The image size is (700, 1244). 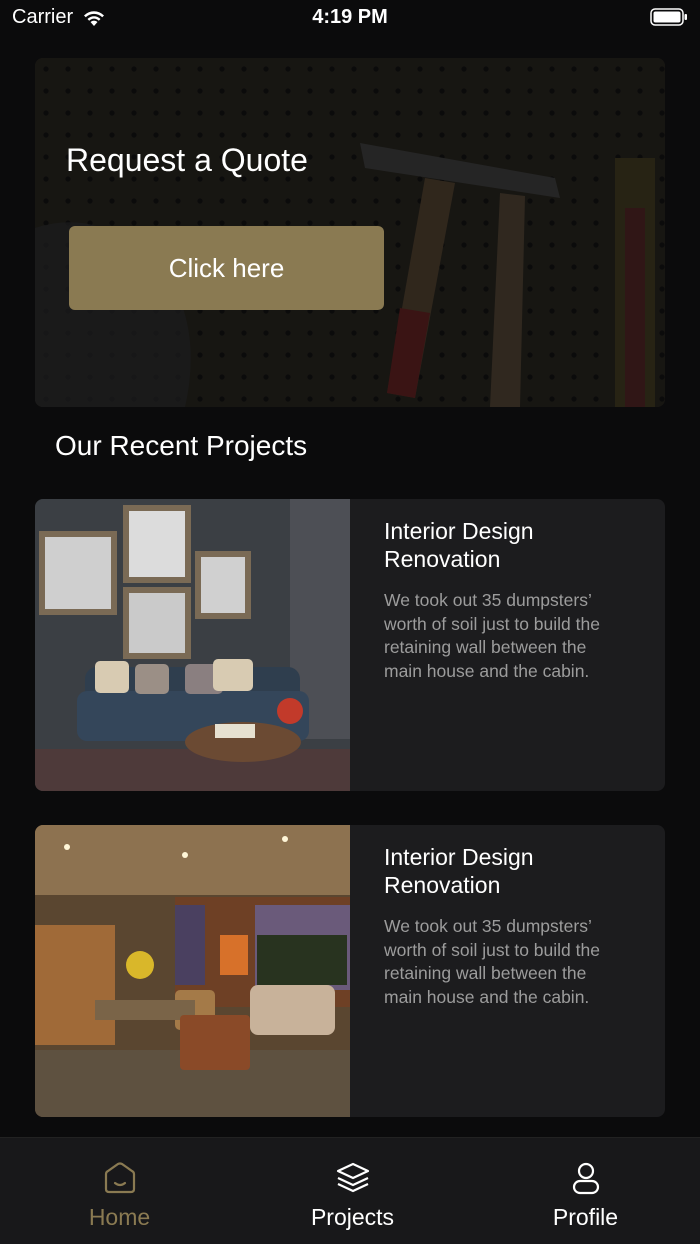 What do you see at coordinates (192, 971) in the screenshot?
I see `lodge-interior-photo` at bounding box center [192, 971].